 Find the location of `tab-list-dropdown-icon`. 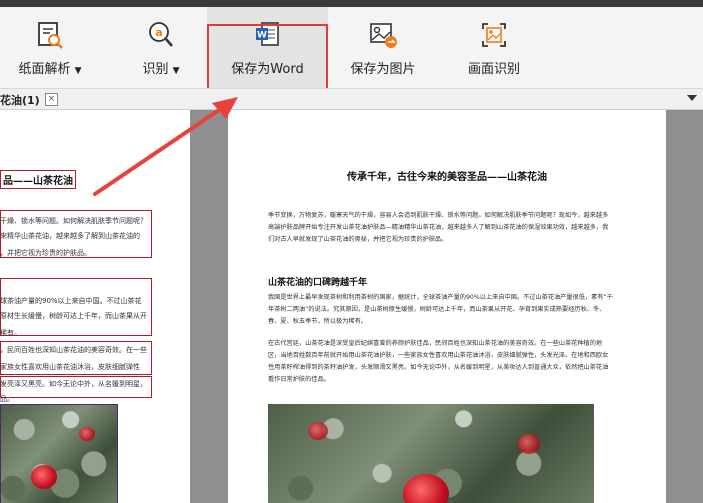

tab-list-dropdown-icon is located at coordinates (692, 98).